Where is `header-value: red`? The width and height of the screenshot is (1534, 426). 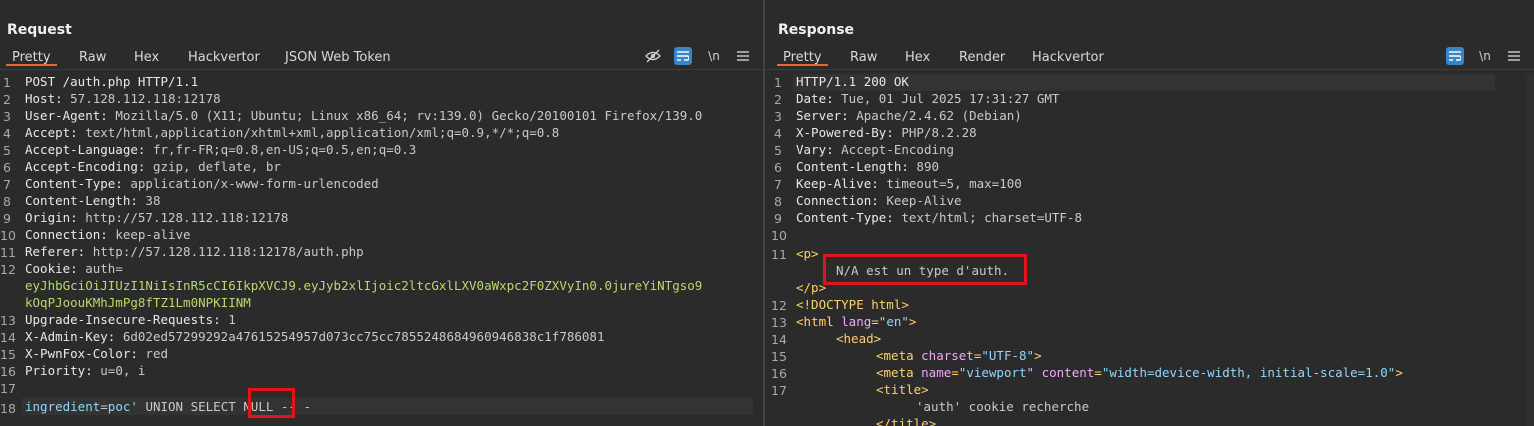 header-value: red is located at coordinates (156, 353).